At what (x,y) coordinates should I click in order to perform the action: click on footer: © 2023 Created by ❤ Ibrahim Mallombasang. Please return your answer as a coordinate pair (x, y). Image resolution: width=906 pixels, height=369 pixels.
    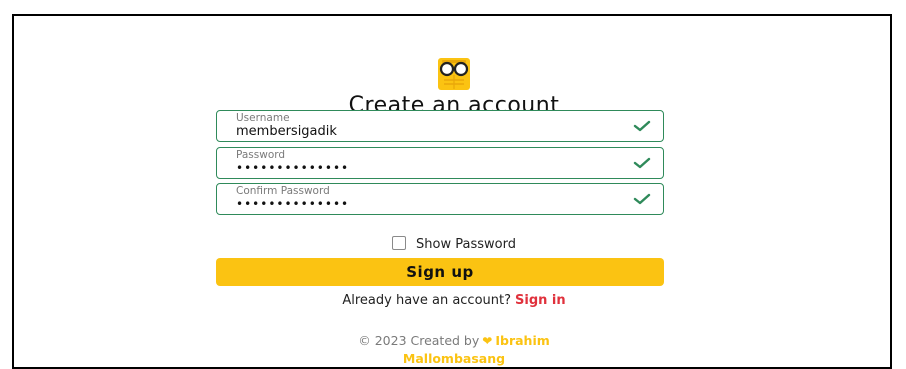
    Looking at the image, I should click on (454, 349).